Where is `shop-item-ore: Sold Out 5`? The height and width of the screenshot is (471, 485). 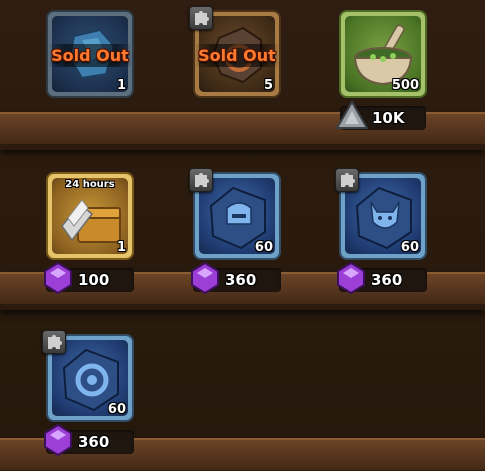 shop-item-ore: Sold Out 5 is located at coordinates (235, 52).